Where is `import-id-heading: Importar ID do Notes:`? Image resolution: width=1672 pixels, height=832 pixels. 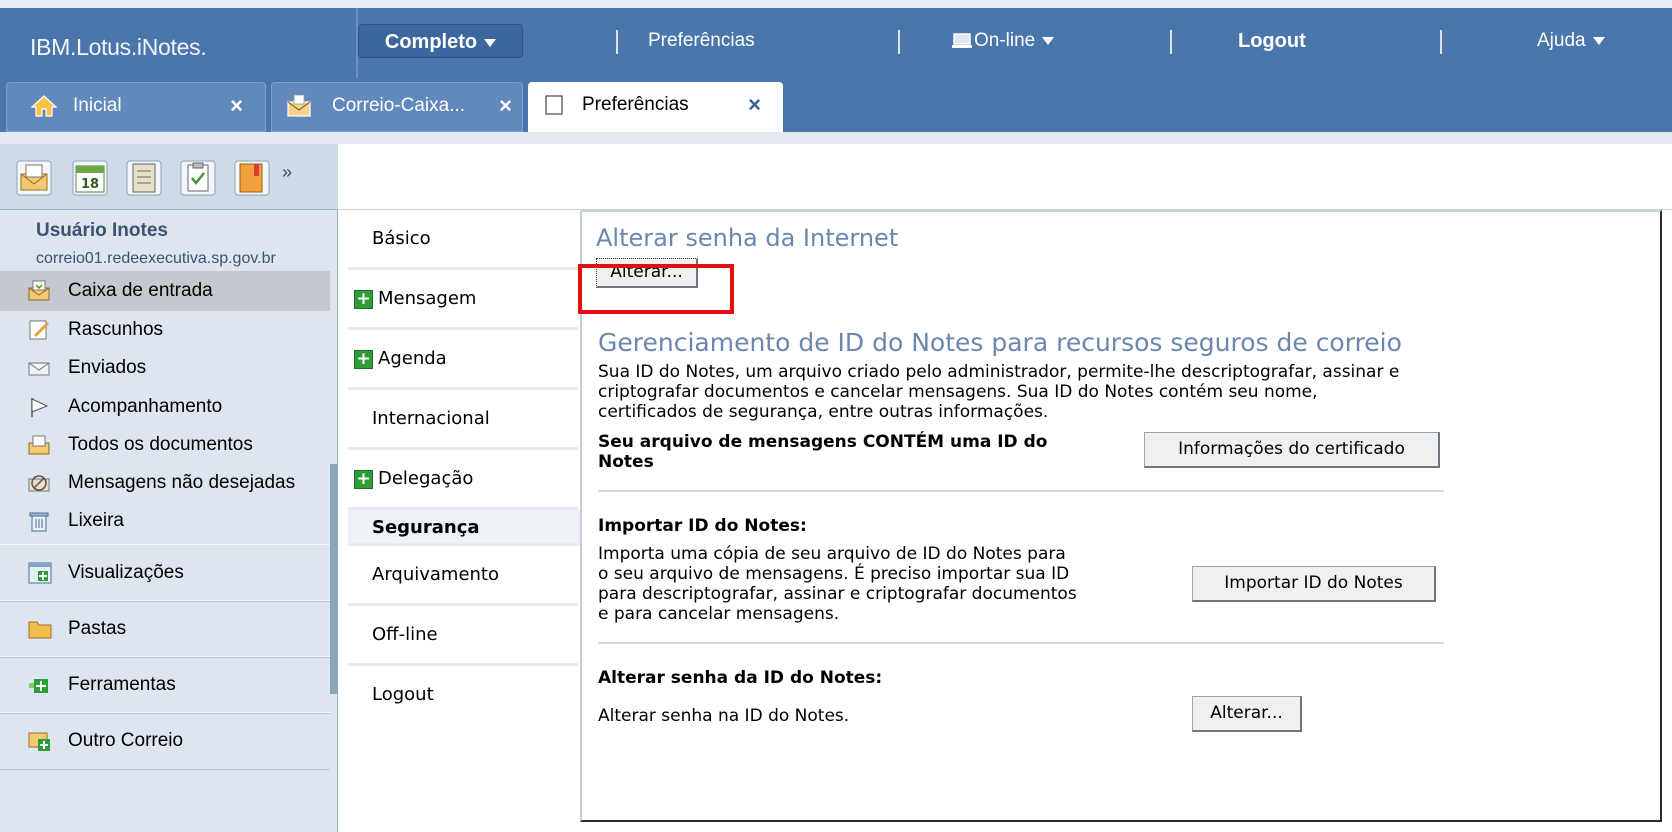 import-id-heading: Importar ID do Notes: is located at coordinates (702, 526).